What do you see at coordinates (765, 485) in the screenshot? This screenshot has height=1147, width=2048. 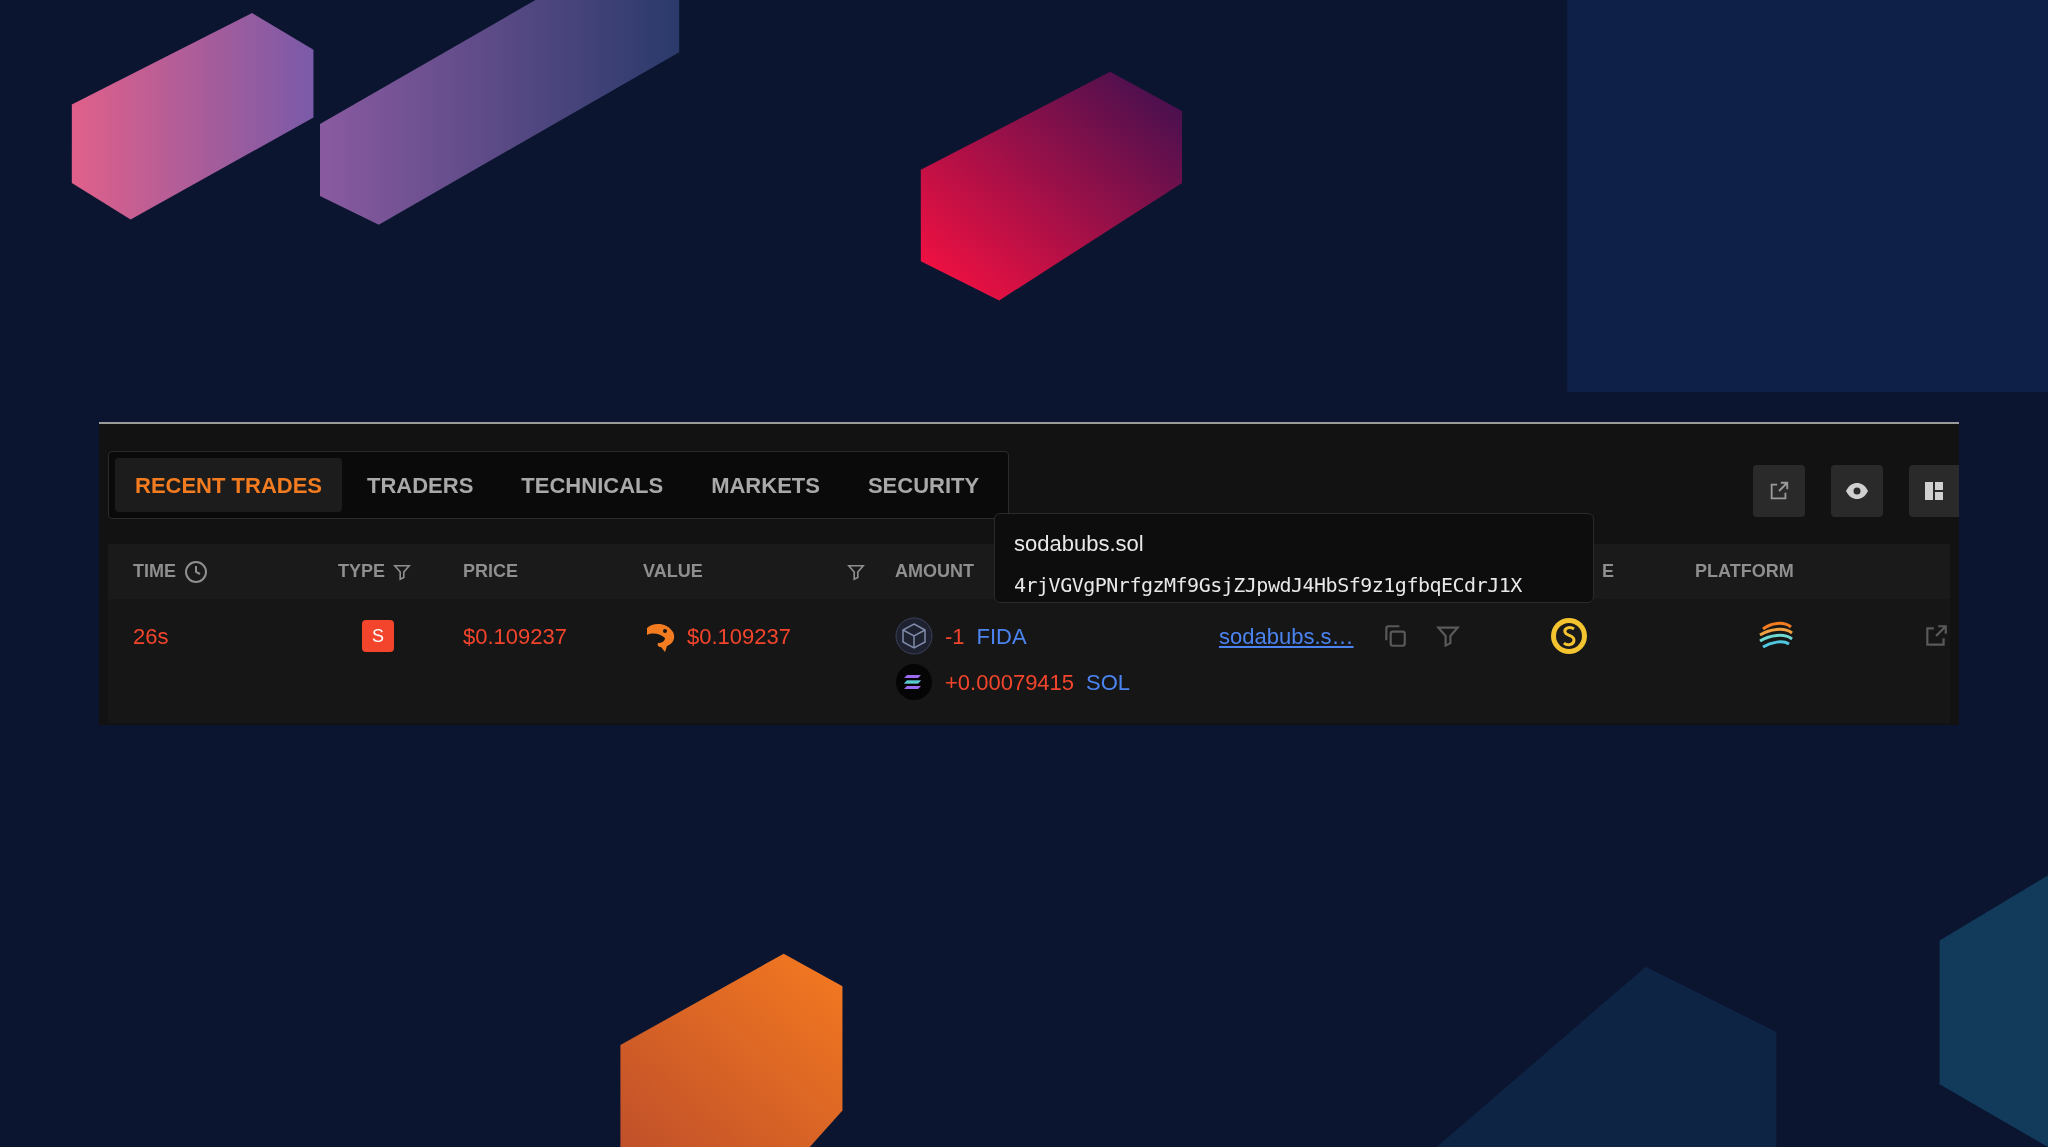 I see `tab: MARKETS` at bounding box center [765, 485].